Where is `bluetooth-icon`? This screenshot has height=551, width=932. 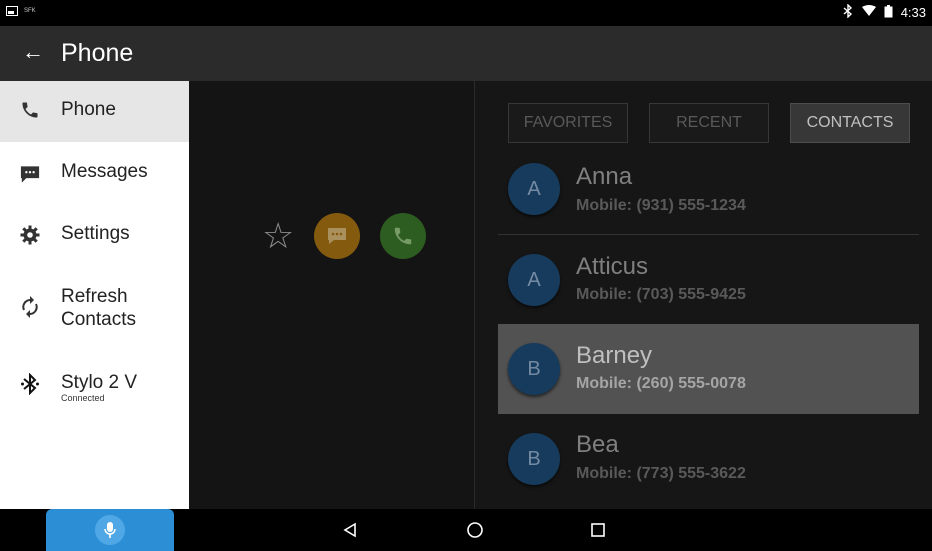 bluetooth-icon is located at coordinates (30, 384).